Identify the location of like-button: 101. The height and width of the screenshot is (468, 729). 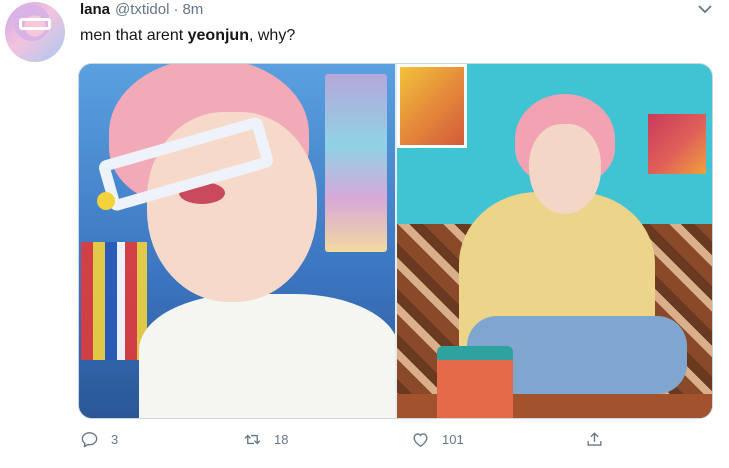
(437, 439).